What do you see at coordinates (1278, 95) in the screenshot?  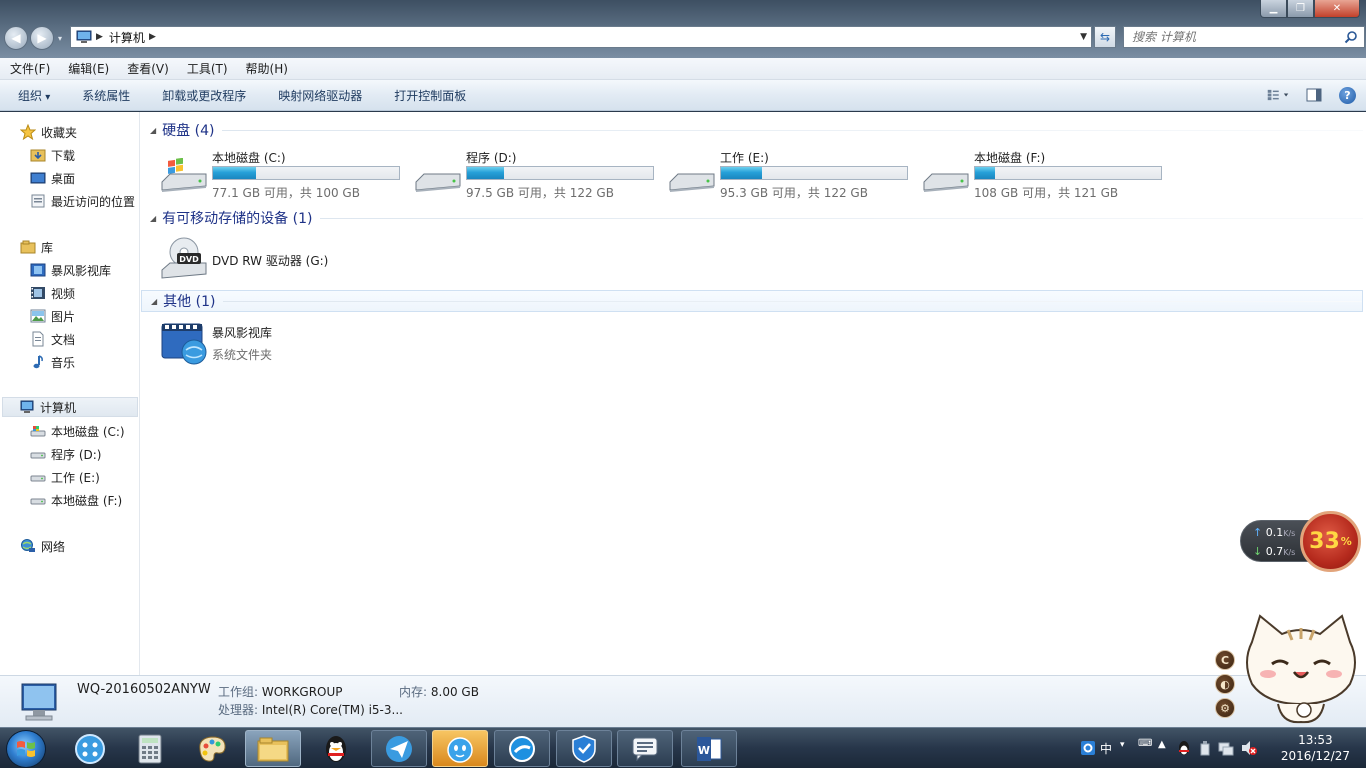 I see `change-view-button` at bounding box center [1278, 95].